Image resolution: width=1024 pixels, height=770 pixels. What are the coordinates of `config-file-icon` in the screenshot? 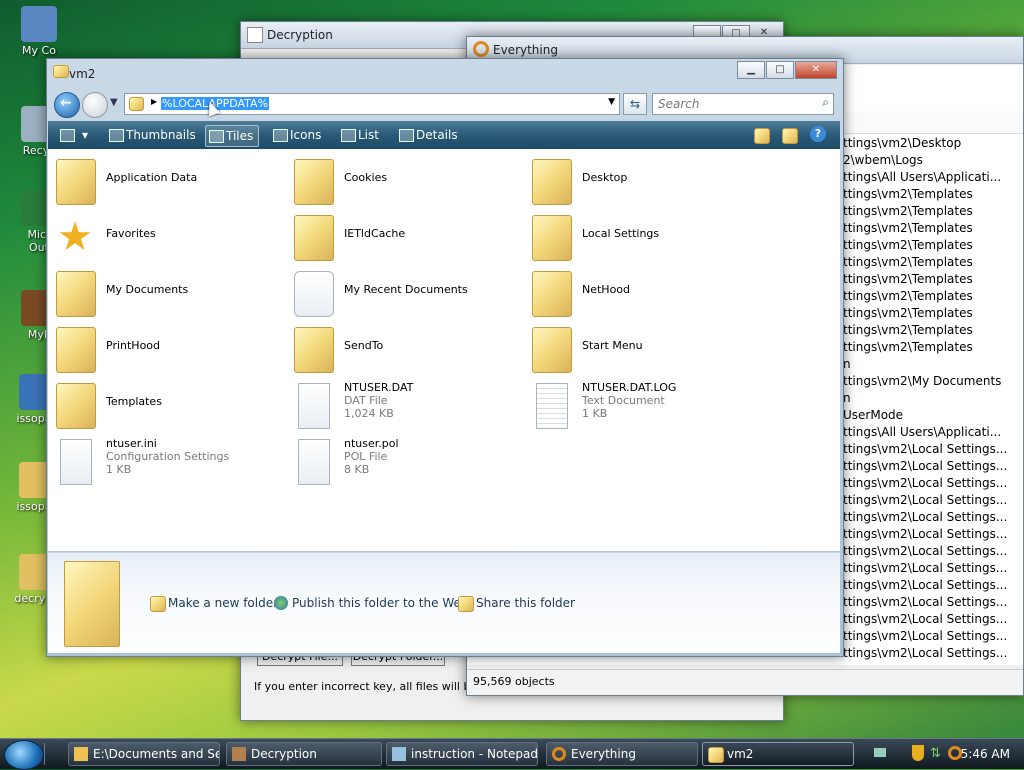 It's located at (76, 462).